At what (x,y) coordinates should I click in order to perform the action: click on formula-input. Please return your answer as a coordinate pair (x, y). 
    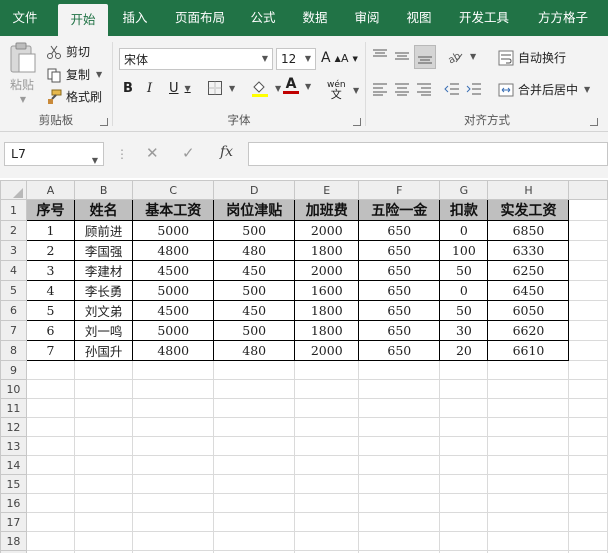
    Looking at the image, I should click on (428, 154).